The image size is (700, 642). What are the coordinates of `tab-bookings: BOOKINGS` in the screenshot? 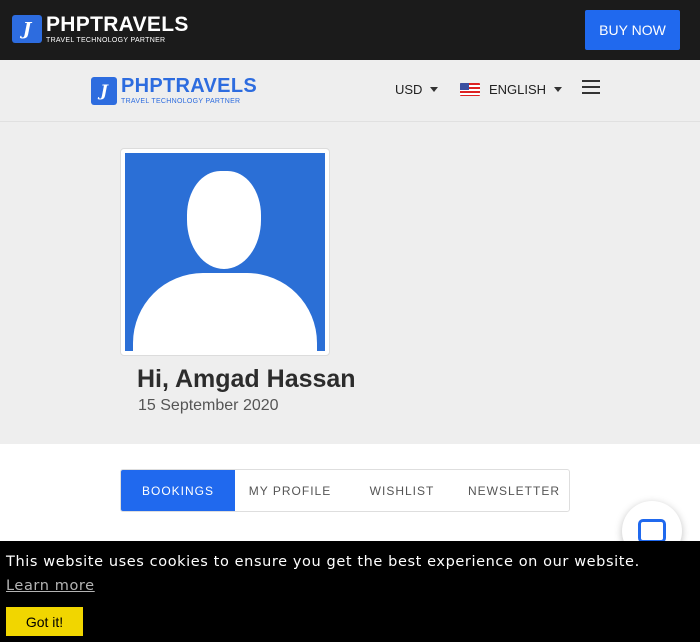 It's located at (178, 490).